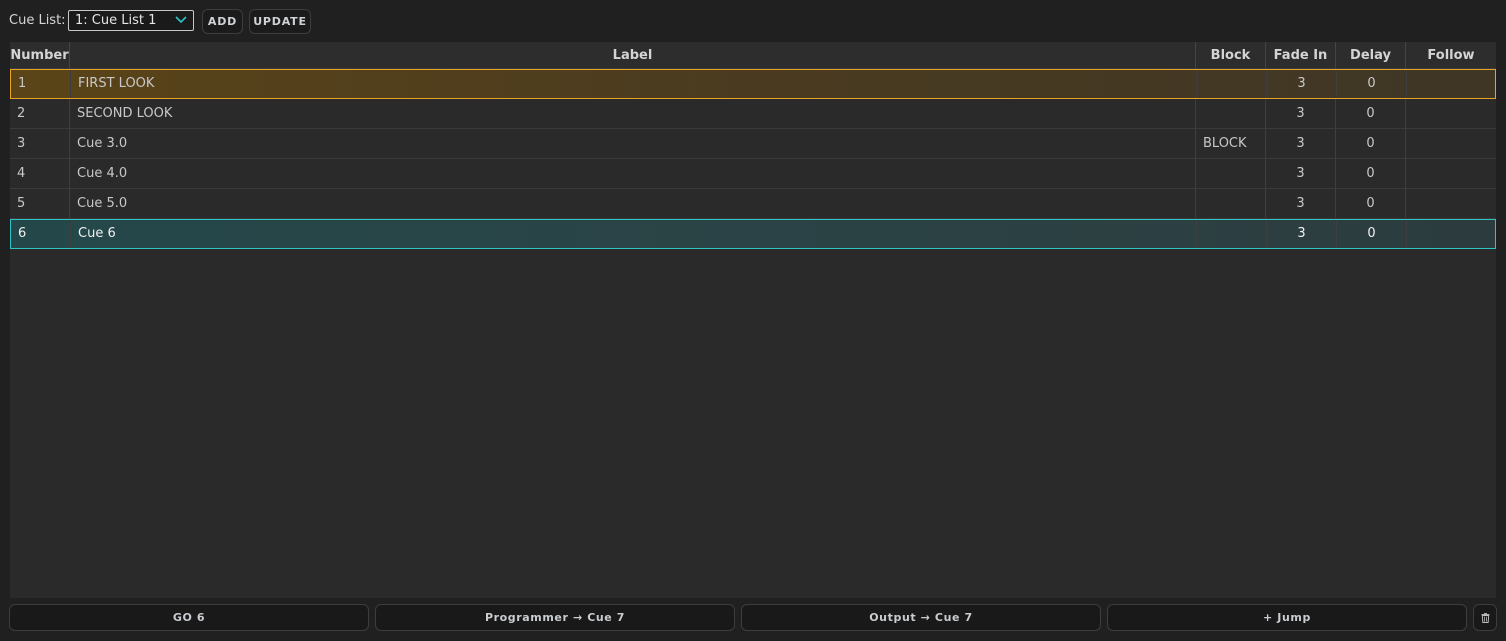 Image resolution: width=1506 pixels, height=641 pixels. What do you see at coordinates (1231, 55) in the screenshot?
I see `header-block: Block` at bounding box center [1231, 55].